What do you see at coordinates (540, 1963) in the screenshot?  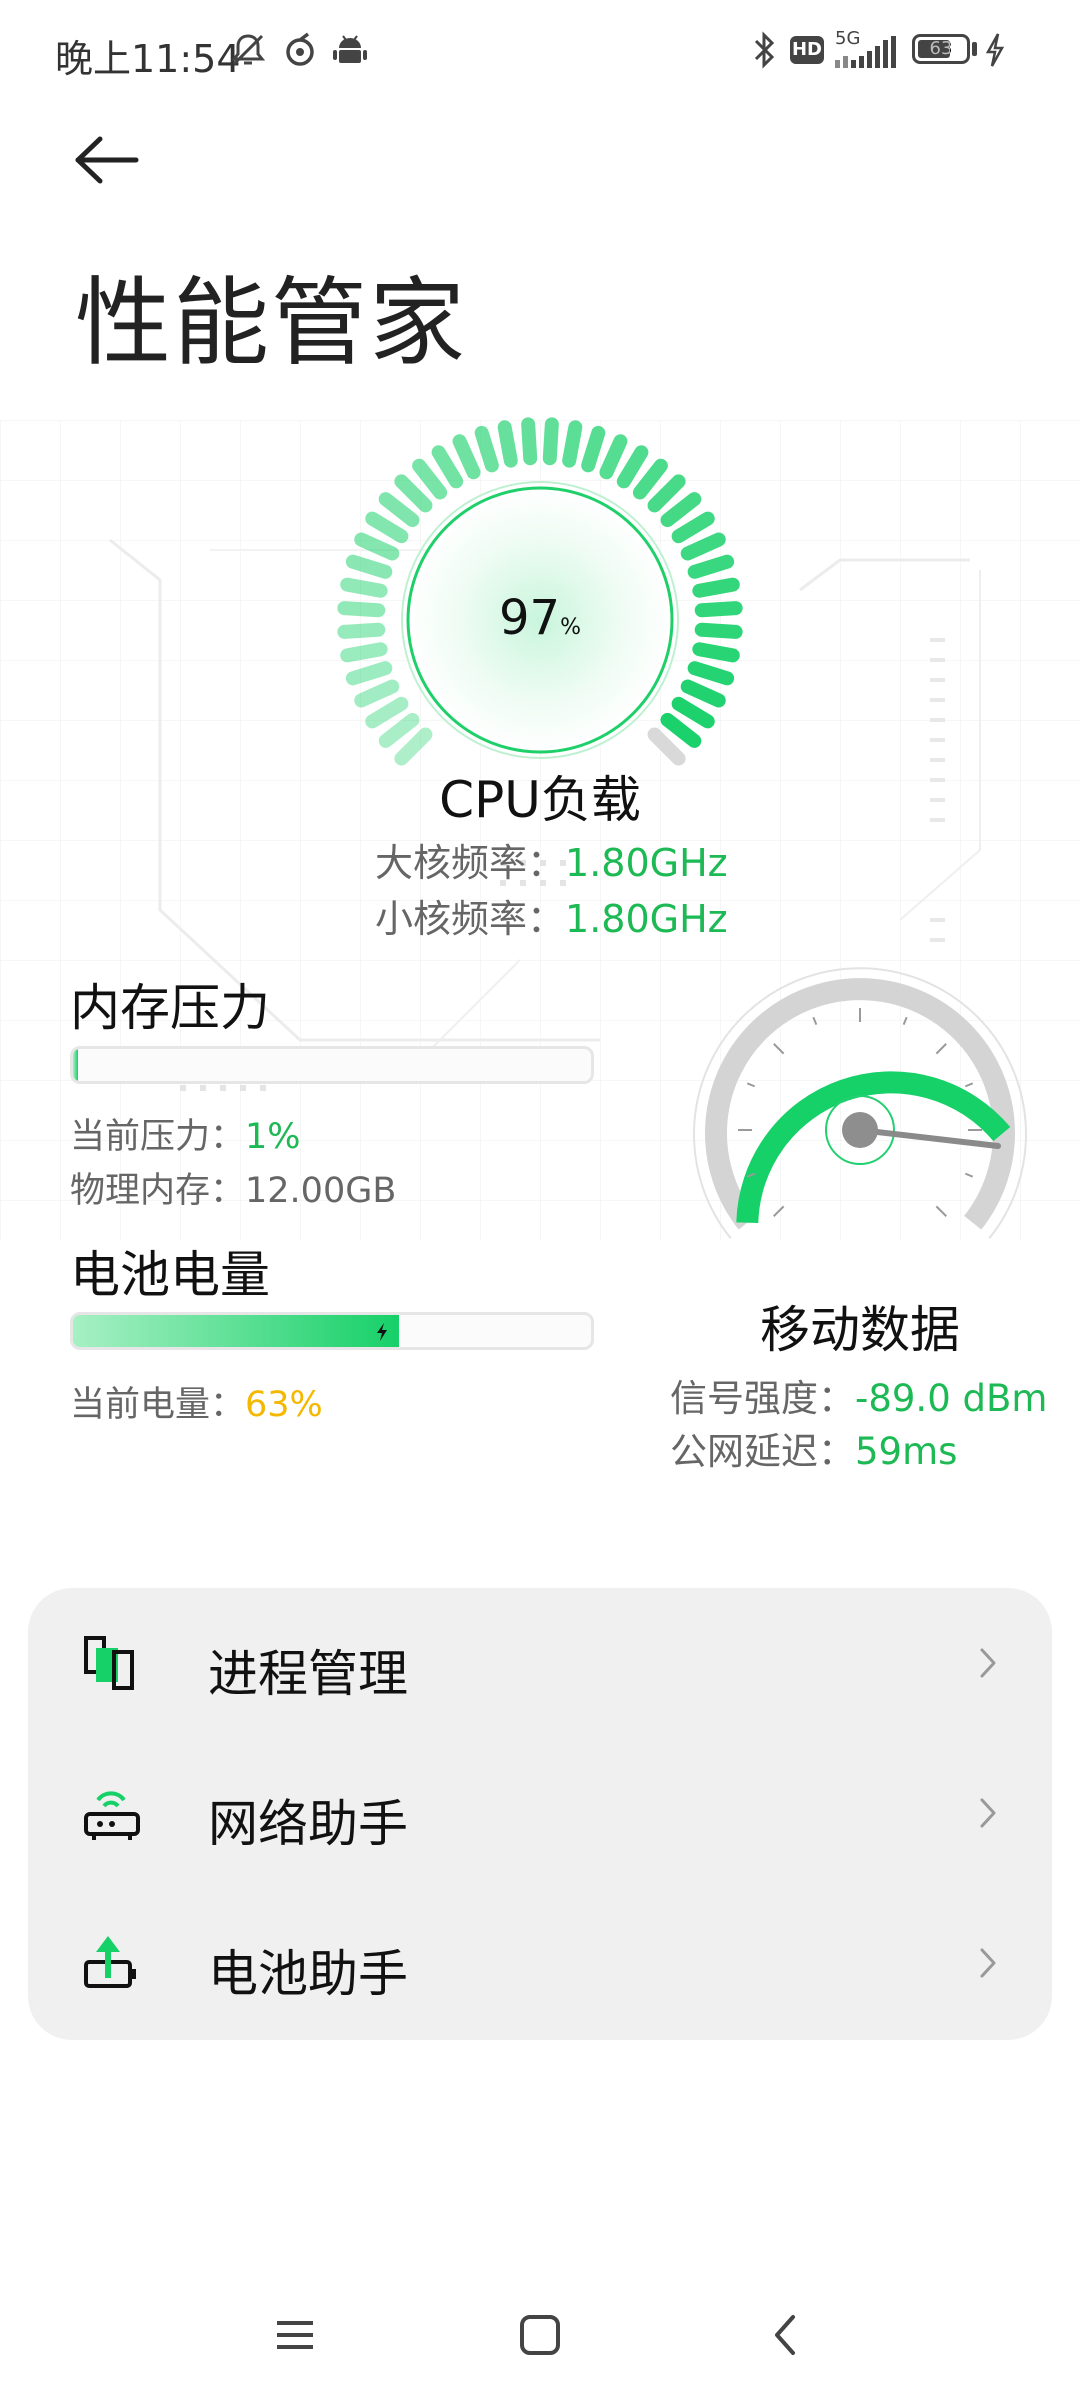 I see `menu-item-battery-assistant: 电池助手` at bounding box center [540, 1963].